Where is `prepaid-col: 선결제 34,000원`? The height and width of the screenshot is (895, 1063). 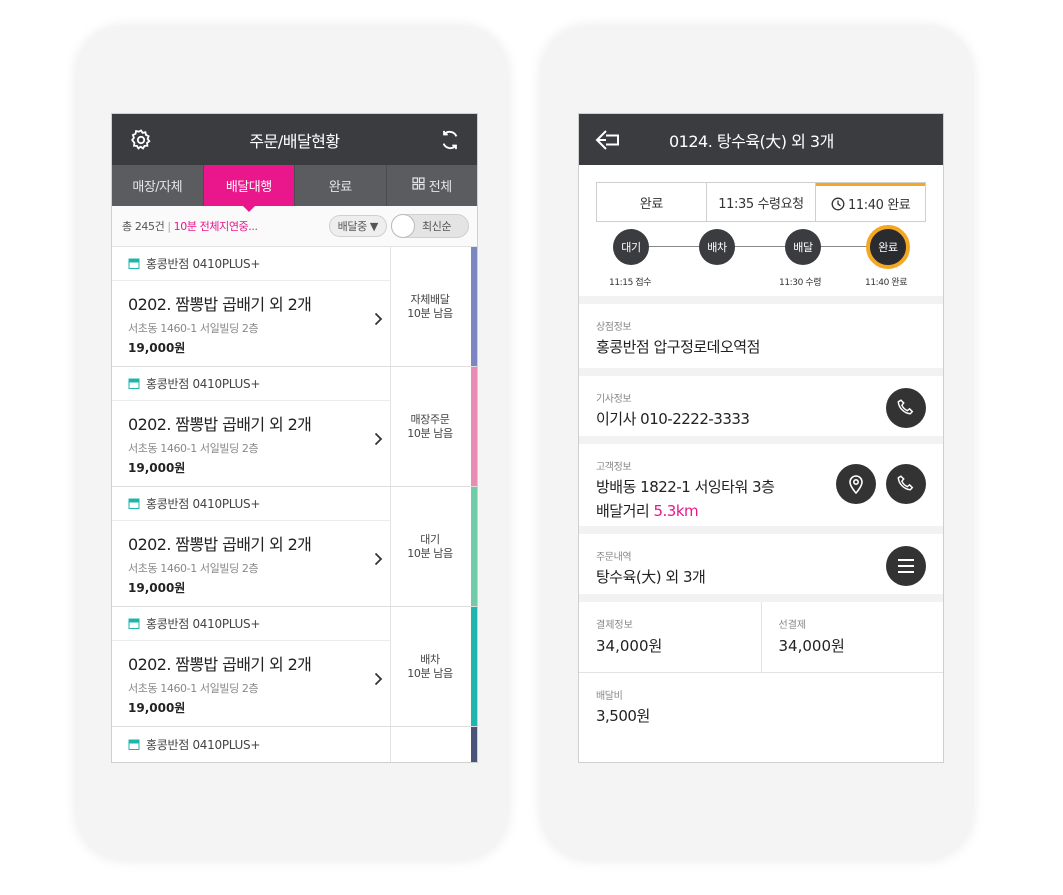
prepaid-col: 선결제 34,000원 is located at coordinates (853, 637).